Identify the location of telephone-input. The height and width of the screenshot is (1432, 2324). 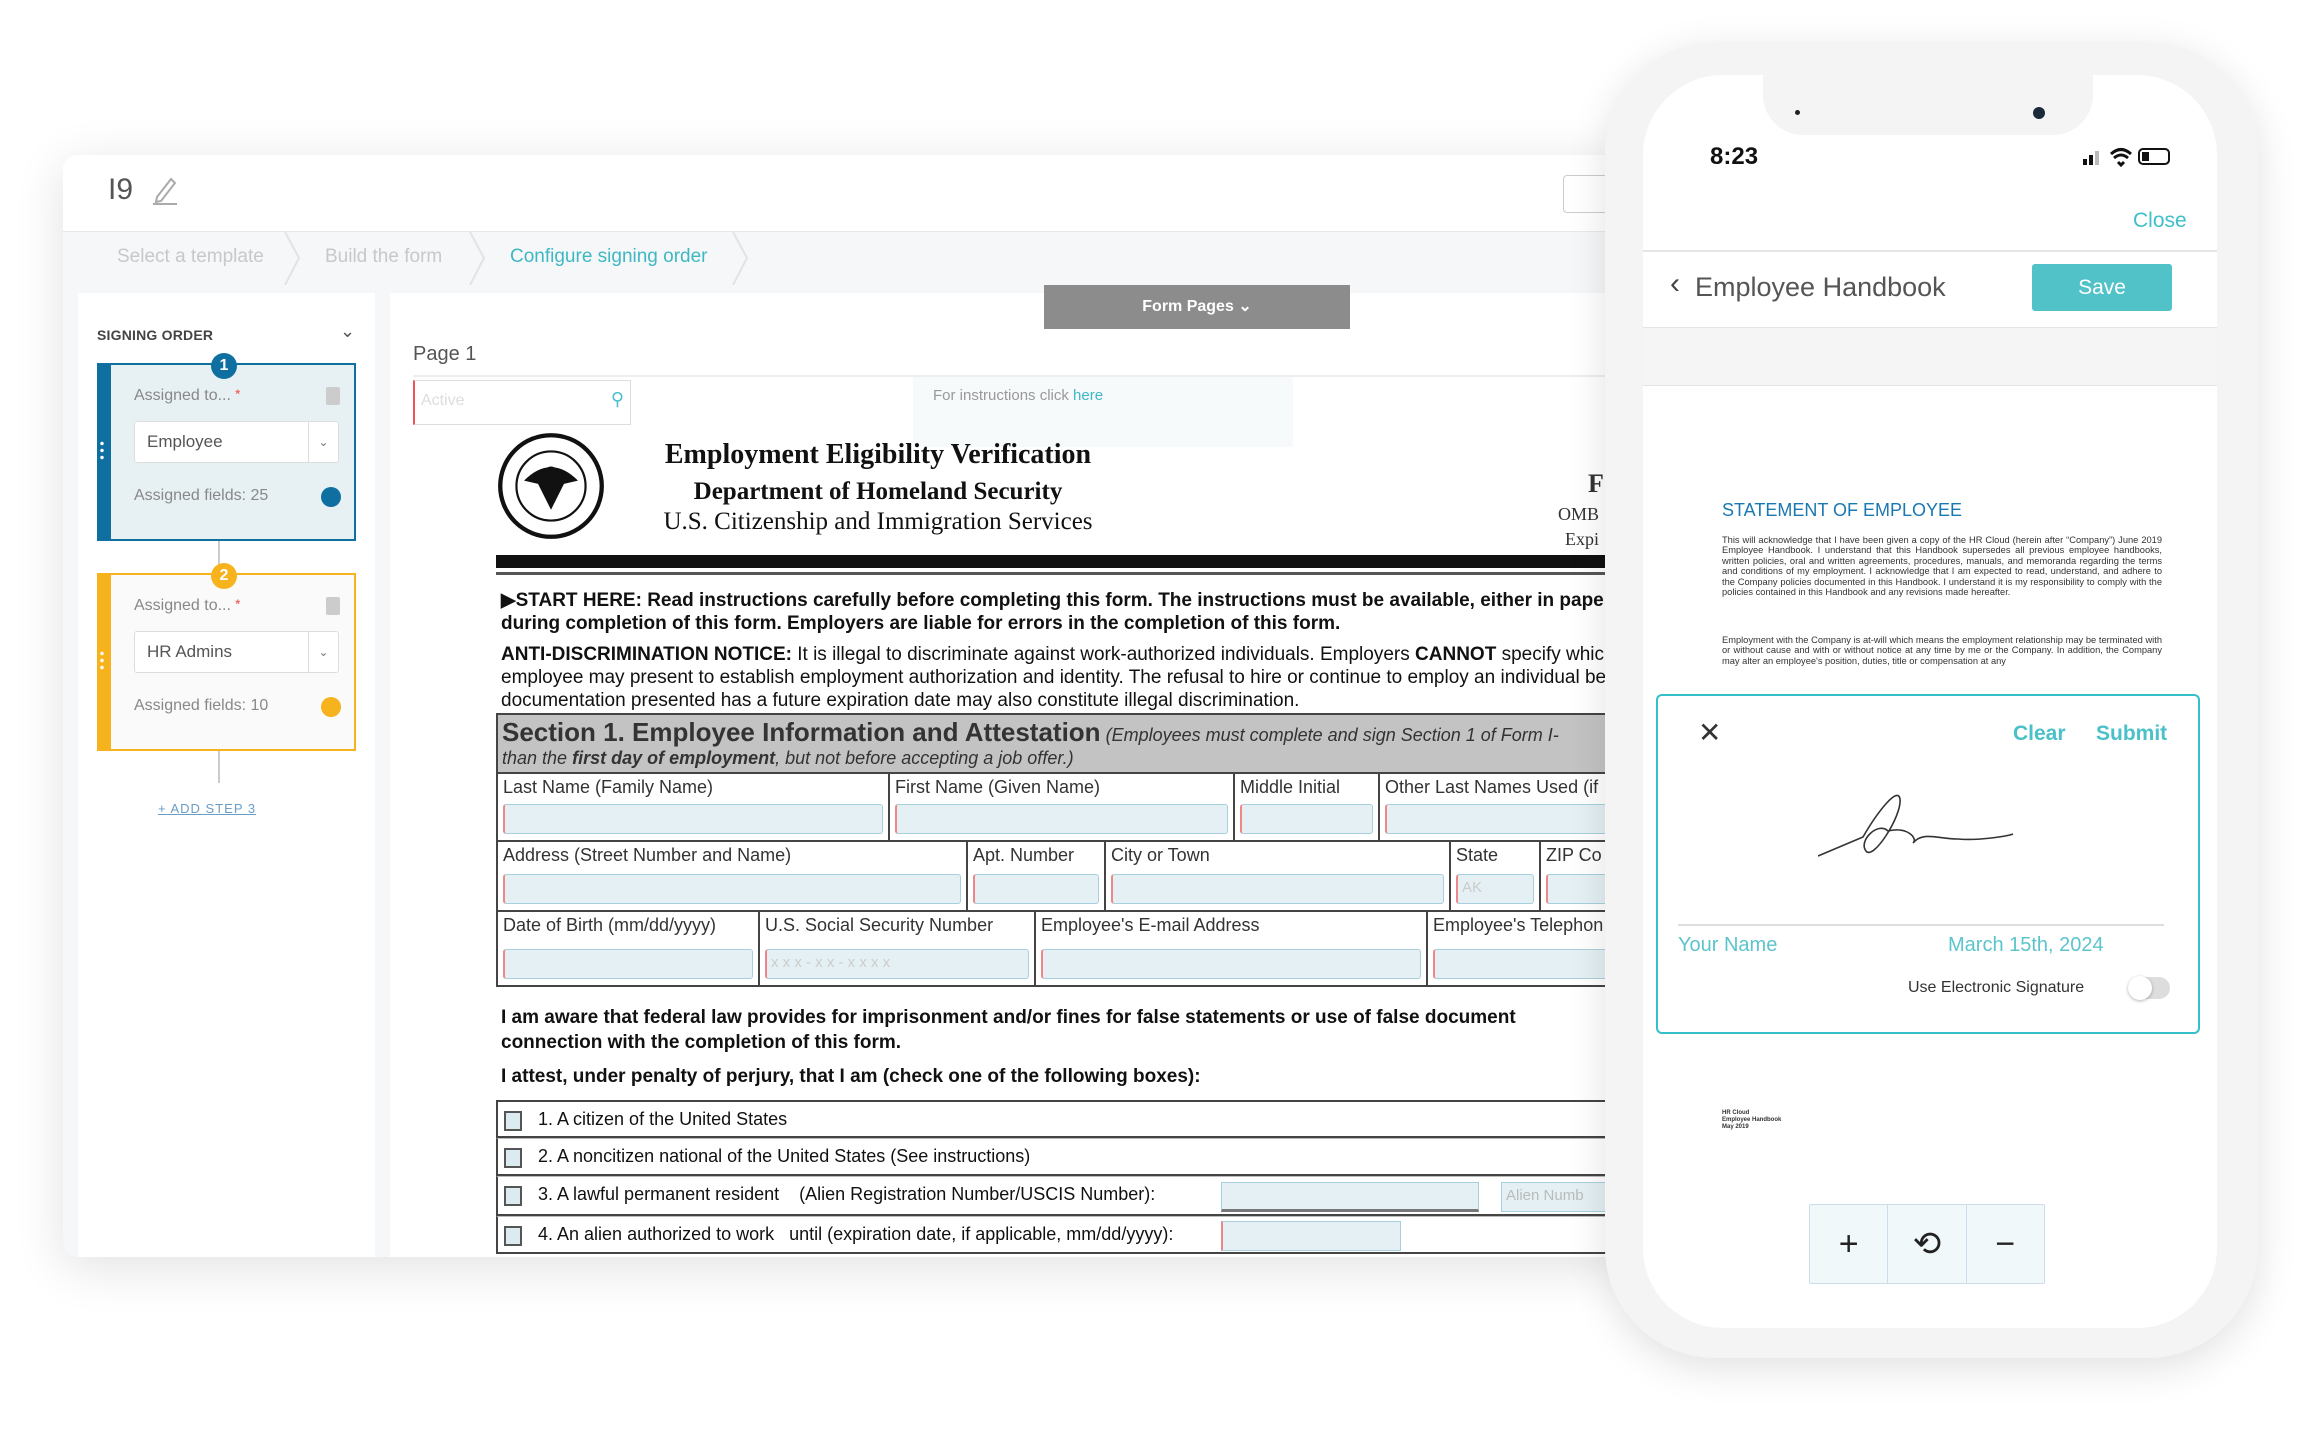
(1528, 964).